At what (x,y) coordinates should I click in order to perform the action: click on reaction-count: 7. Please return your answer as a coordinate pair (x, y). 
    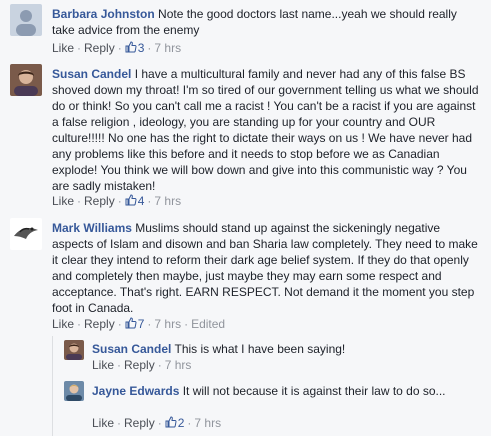
    Looking at the image, I should click on (135, 324).